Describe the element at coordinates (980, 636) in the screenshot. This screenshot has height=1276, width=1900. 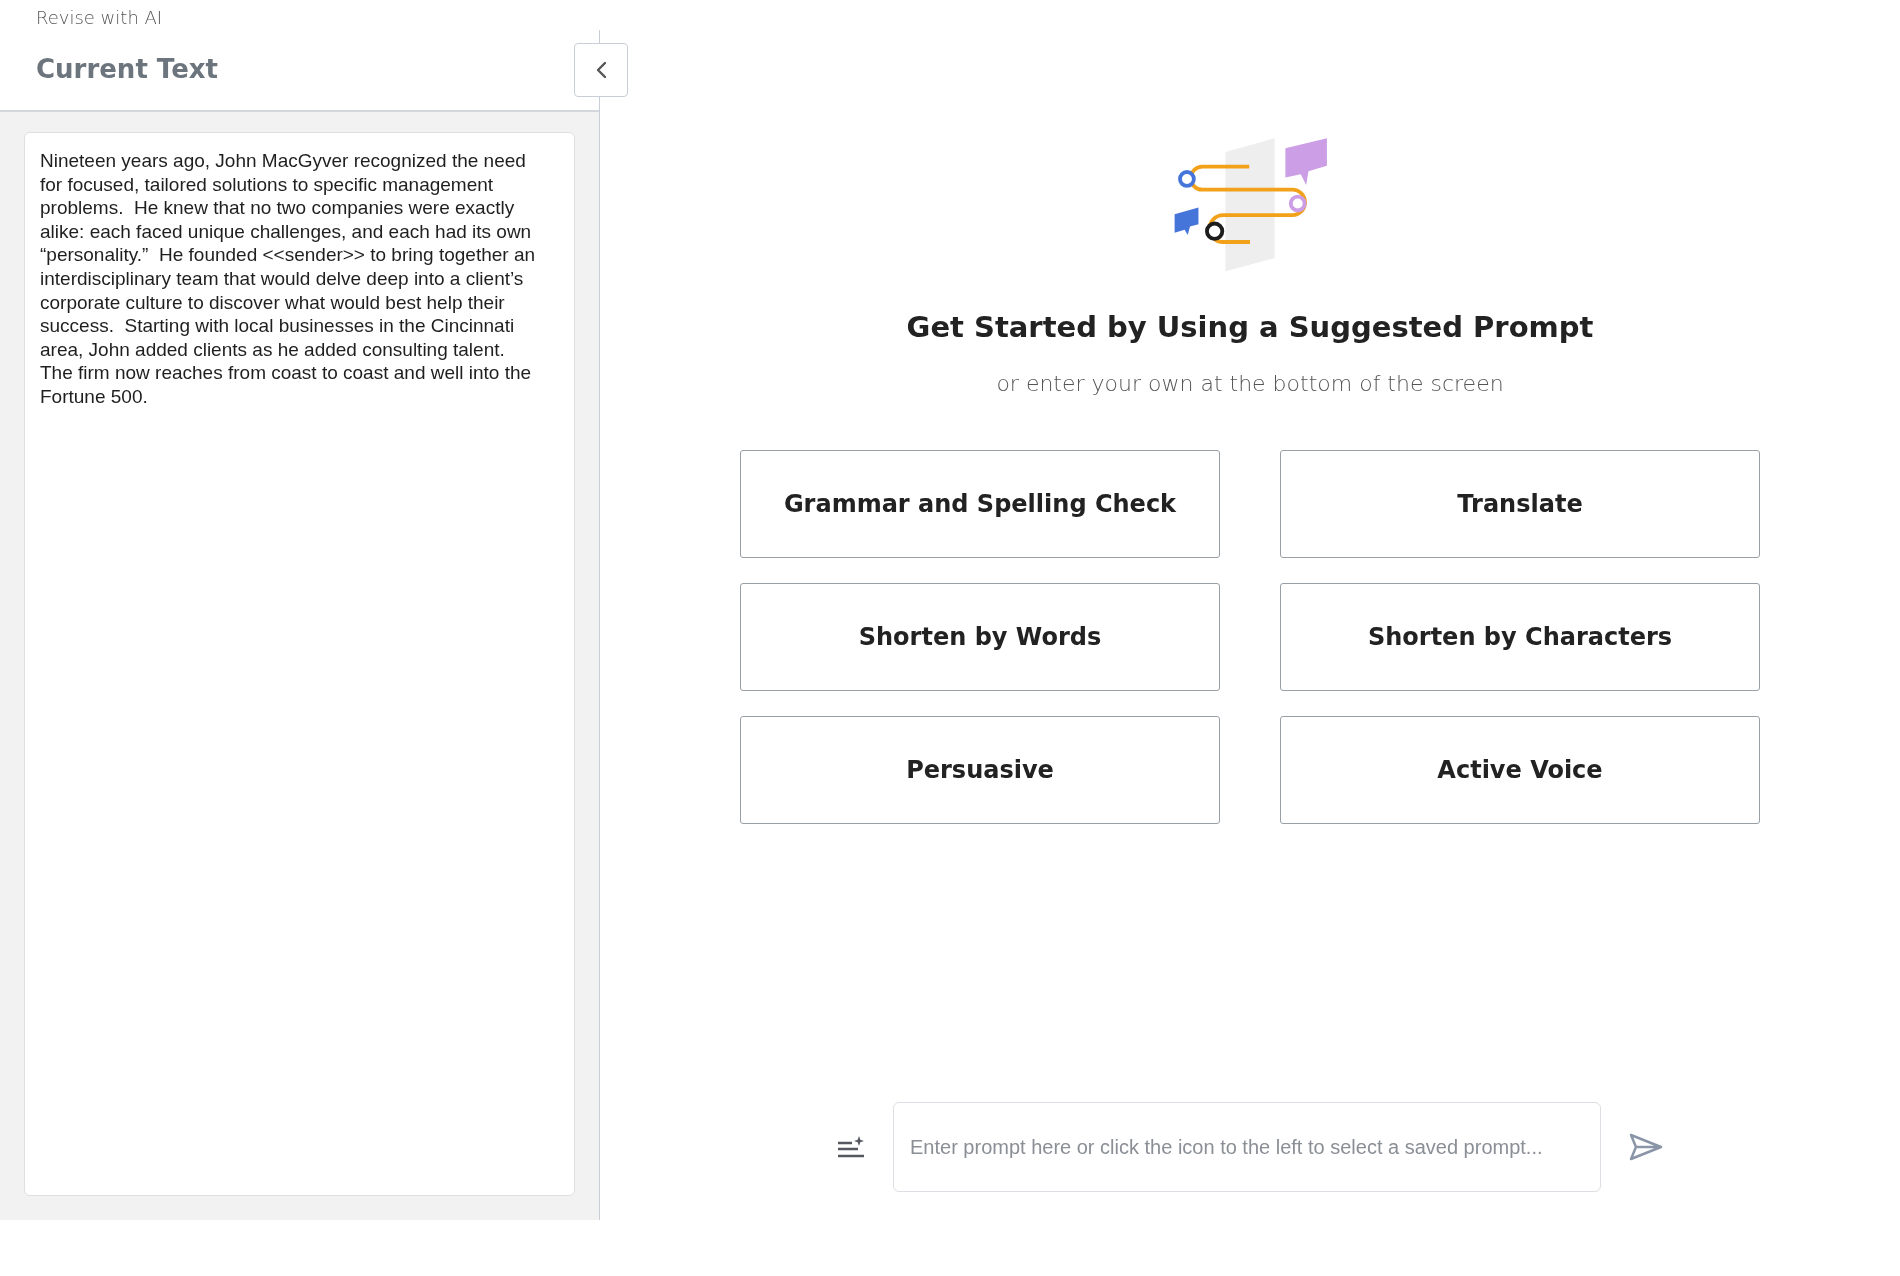
I see `suggested-prompt-button: Shorten by Words` at that location.